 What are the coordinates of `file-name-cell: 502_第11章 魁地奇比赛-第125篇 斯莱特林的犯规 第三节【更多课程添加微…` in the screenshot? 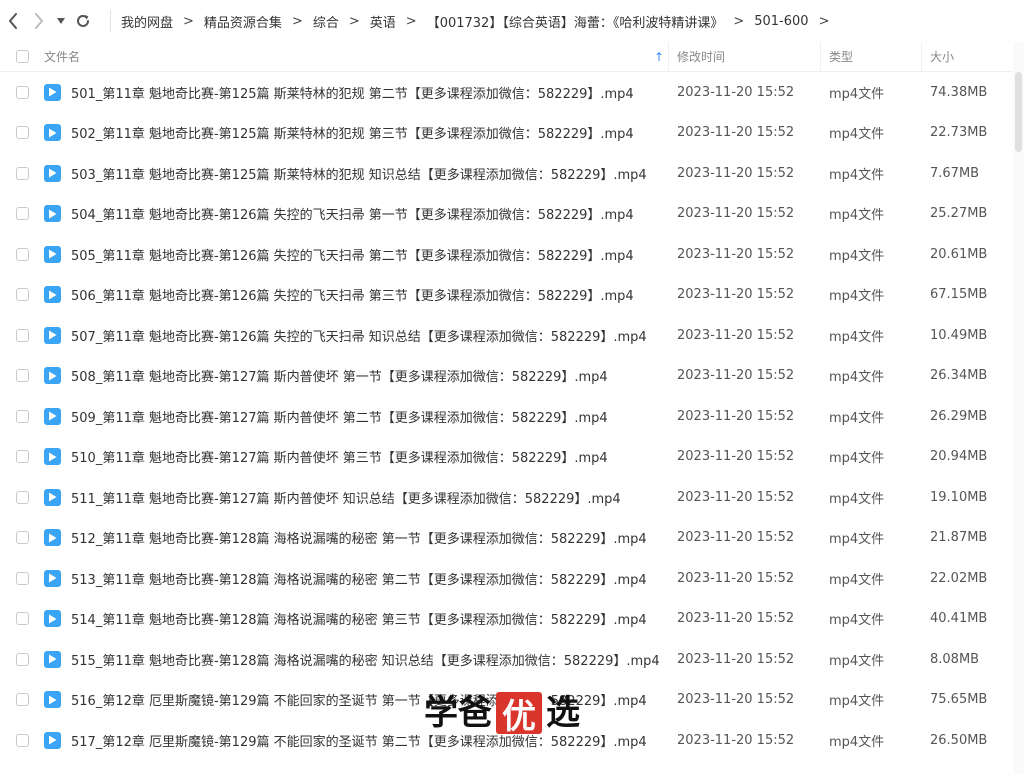 It's located at (356, 132).